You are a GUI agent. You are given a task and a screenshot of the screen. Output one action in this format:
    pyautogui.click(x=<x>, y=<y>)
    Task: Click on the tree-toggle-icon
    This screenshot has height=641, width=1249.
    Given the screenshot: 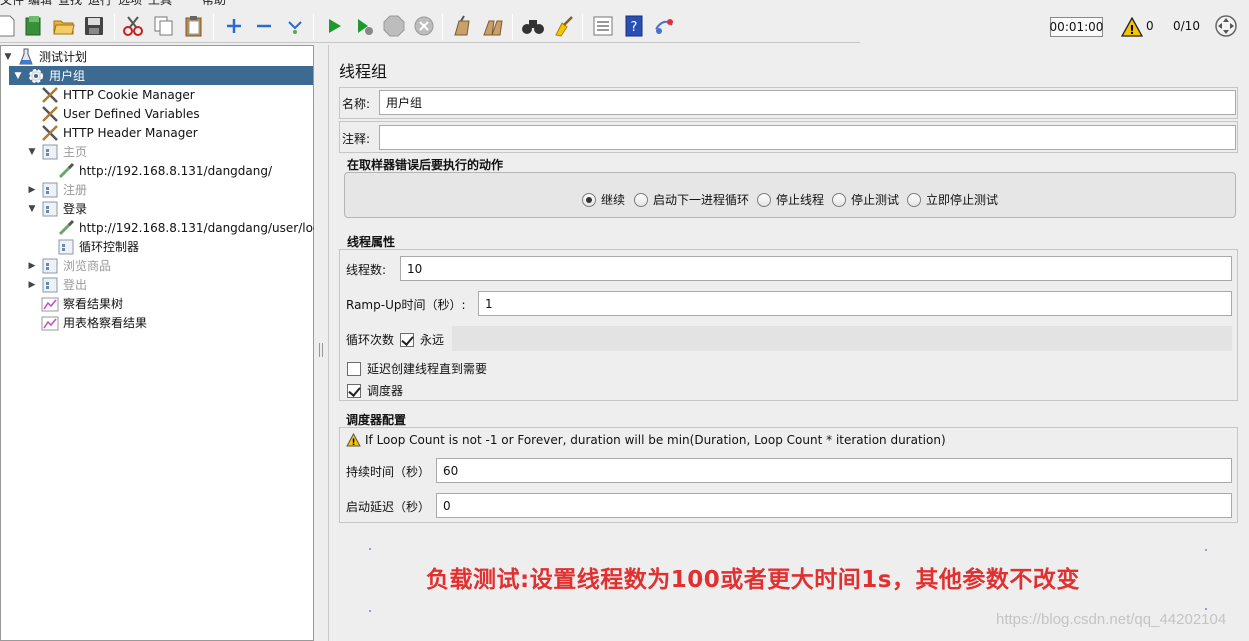 What is the action you would take?
    pyautogui.click(x=1226, y=26)
    